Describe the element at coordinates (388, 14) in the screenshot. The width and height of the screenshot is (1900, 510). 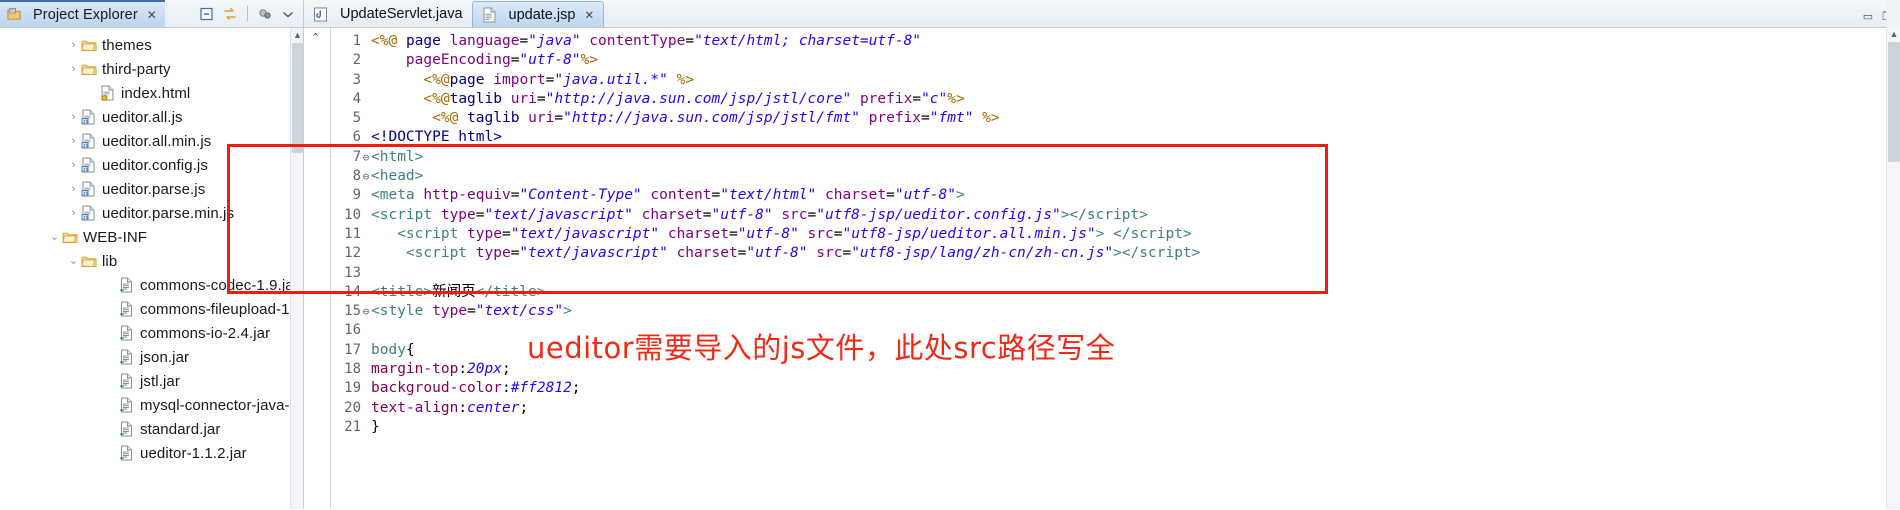
I see `editor-tab-updateservlet-java: UpdateServlet.java` at that location.